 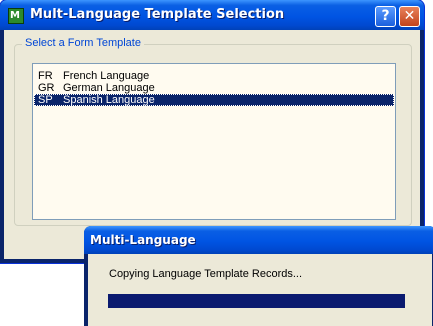 I want to click on list-item: FR French Language, so click(x=214, y=76).